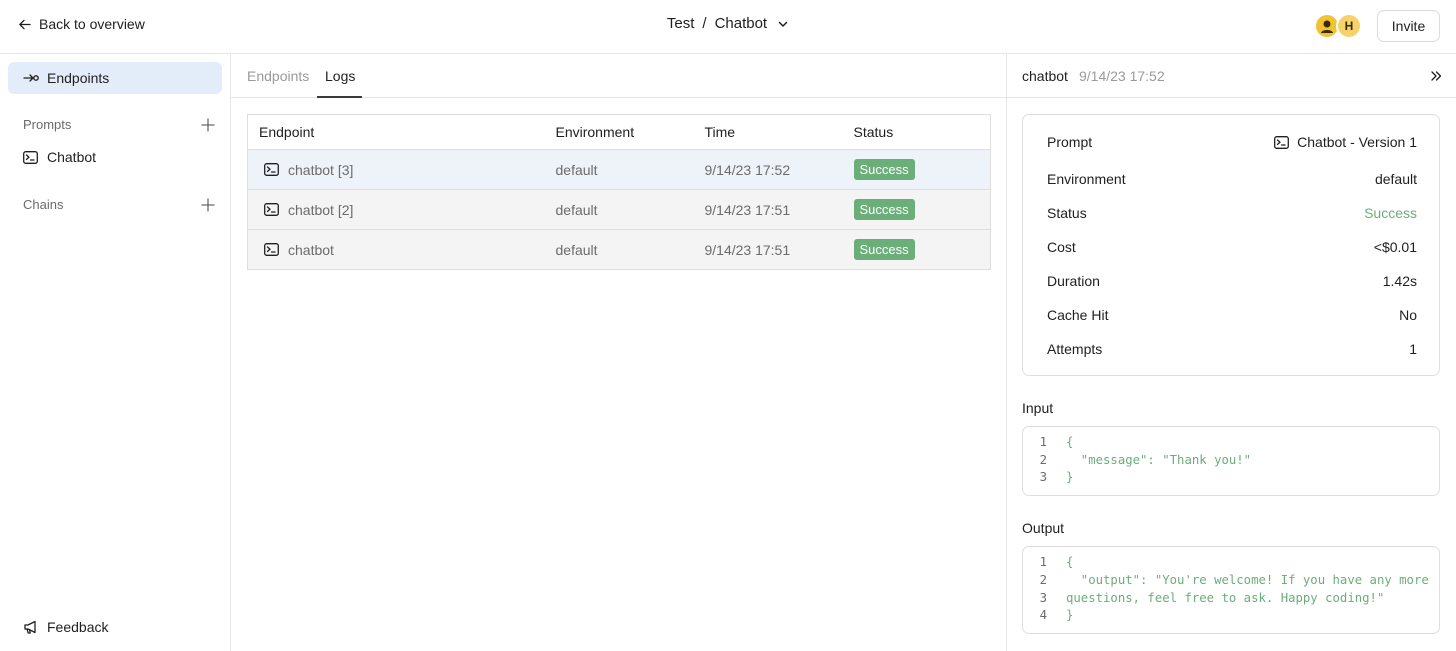 This screenshot has width=1456, height=651. What do you see at coordinates (396, 209) in the screenshot?
I see `endpoint-cell: chatbot [2]` at bounding box center [396, 209].